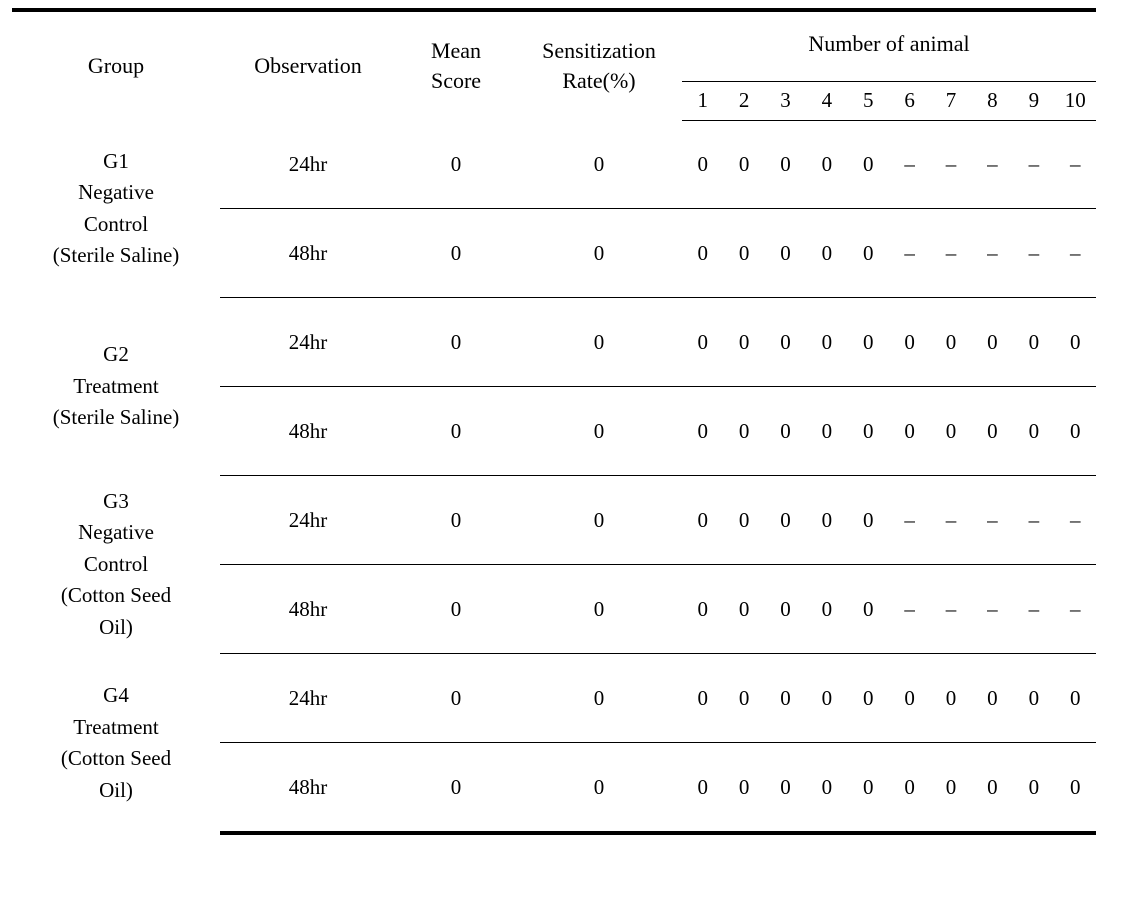  What do you see at coordinates (308, 64) in the screenshot?
I see `header-observation: Observation` at bounding box center [308, 64].